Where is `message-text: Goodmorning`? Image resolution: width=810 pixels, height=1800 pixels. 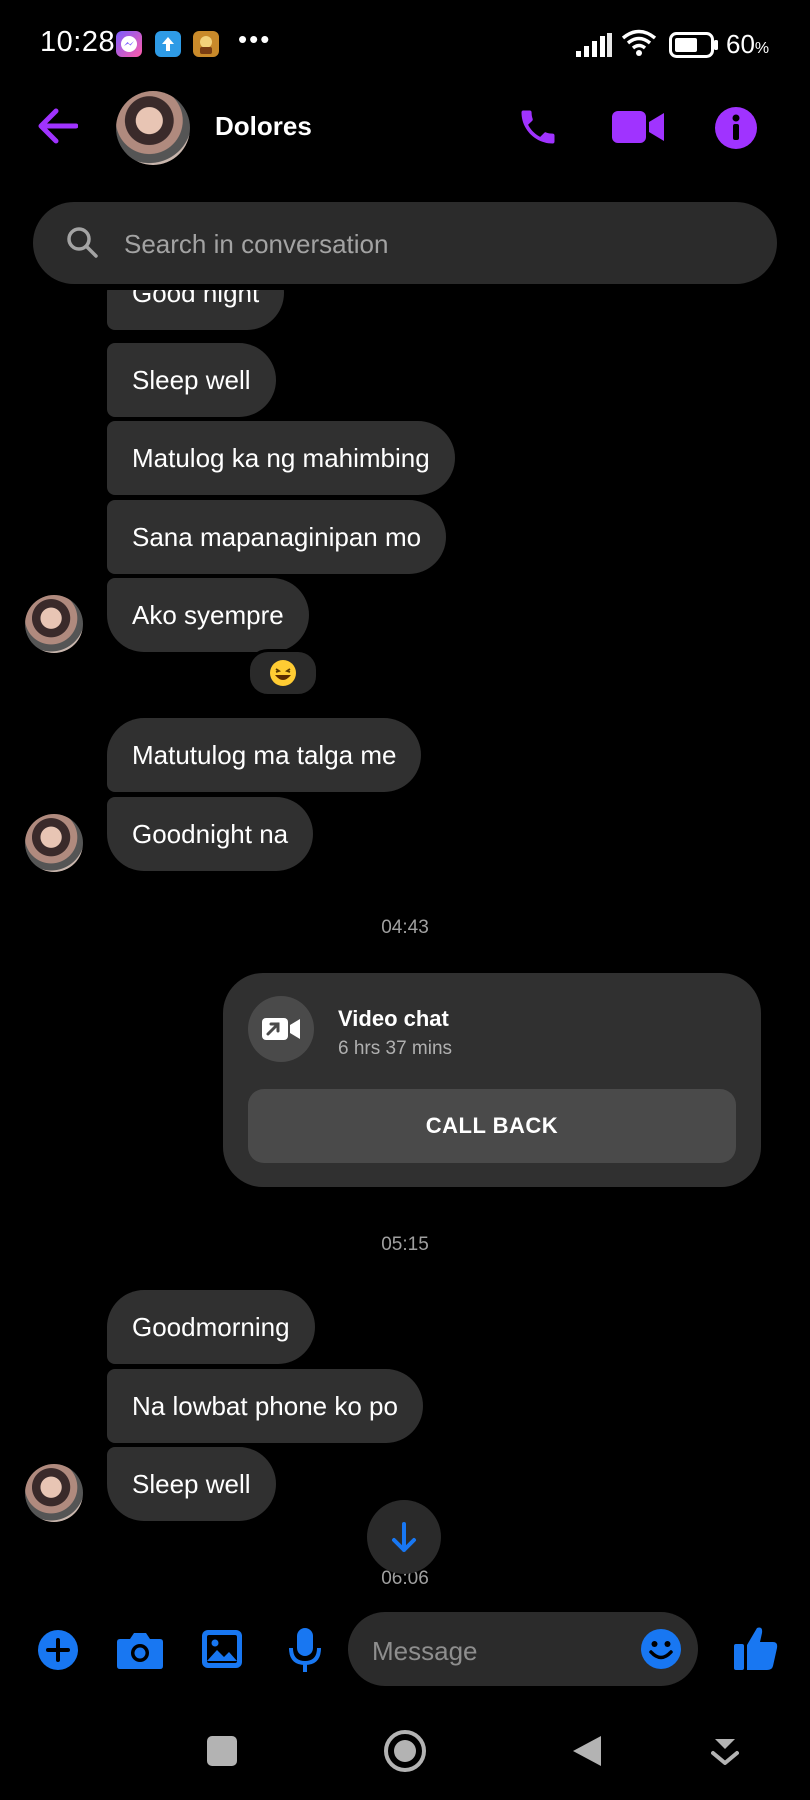
message-text: Goodmorning is located at coordinates (211, 1326).